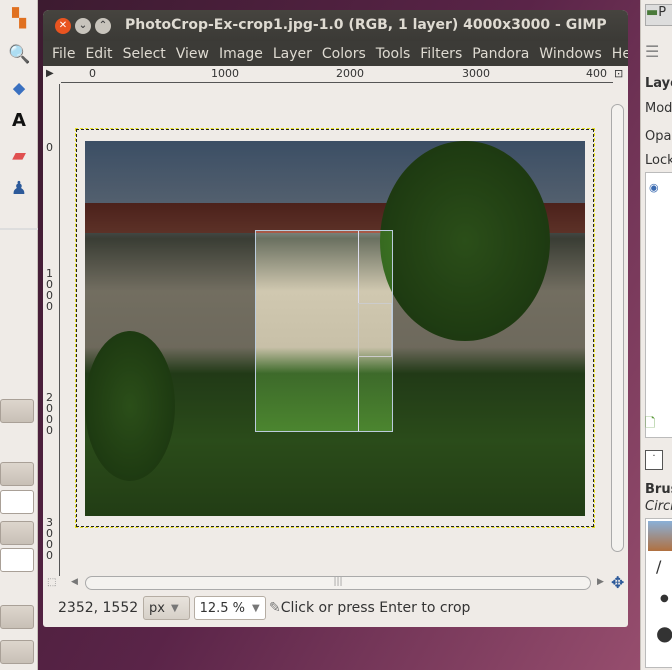 Image resolution: width=672 pixels, height=670 pixels. Describe the element at coordinates (596, 73) in the screenshot. I see `ruler-label: 400` at that location.